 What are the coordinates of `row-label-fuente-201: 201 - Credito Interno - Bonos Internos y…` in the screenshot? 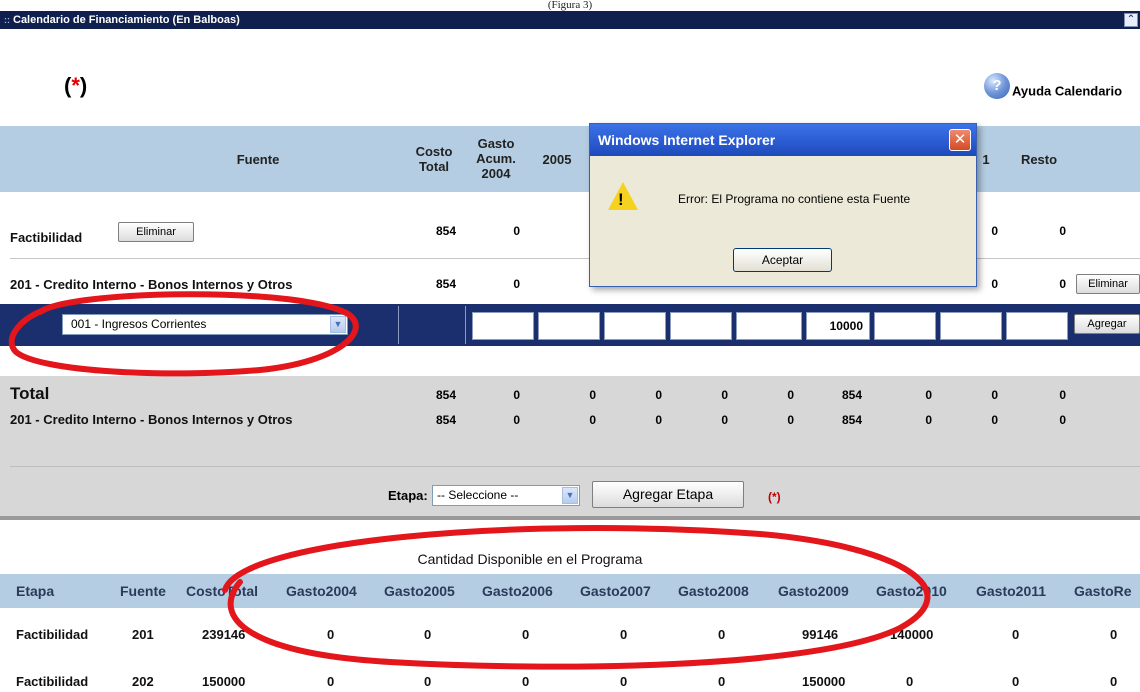 It's located at (151, 284).